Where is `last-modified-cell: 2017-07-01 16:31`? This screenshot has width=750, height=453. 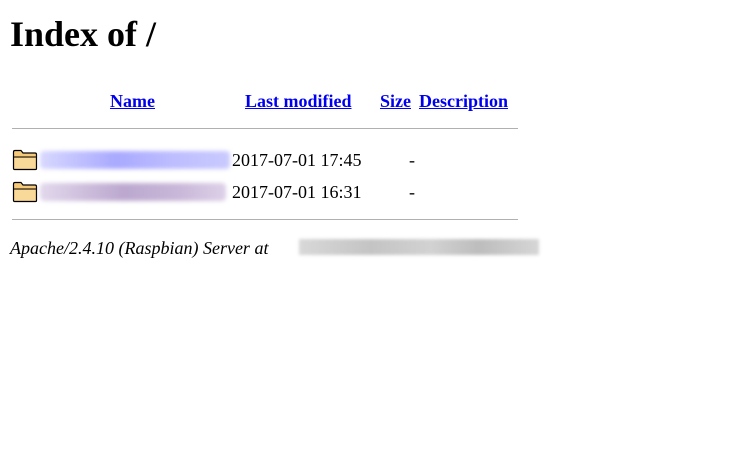
last-modified-cell: 2017-07-01 16:31 is located at coordinates (297, 192).